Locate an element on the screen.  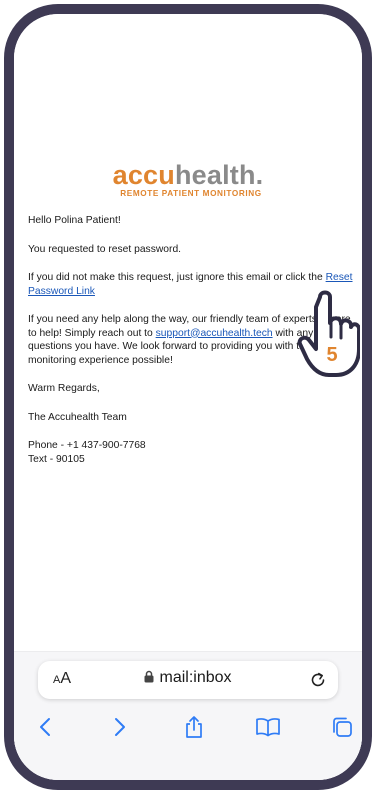
tabs-button is located at coordinates (342, 727).